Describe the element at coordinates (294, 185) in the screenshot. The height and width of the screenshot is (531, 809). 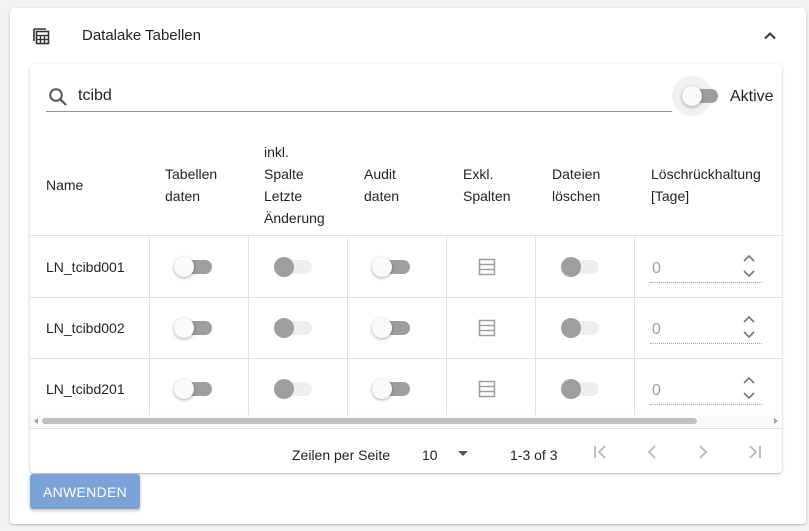
I see `header-spalte-letzte-aenderung: inkl. Spalte Letzte Änderung` at that location.